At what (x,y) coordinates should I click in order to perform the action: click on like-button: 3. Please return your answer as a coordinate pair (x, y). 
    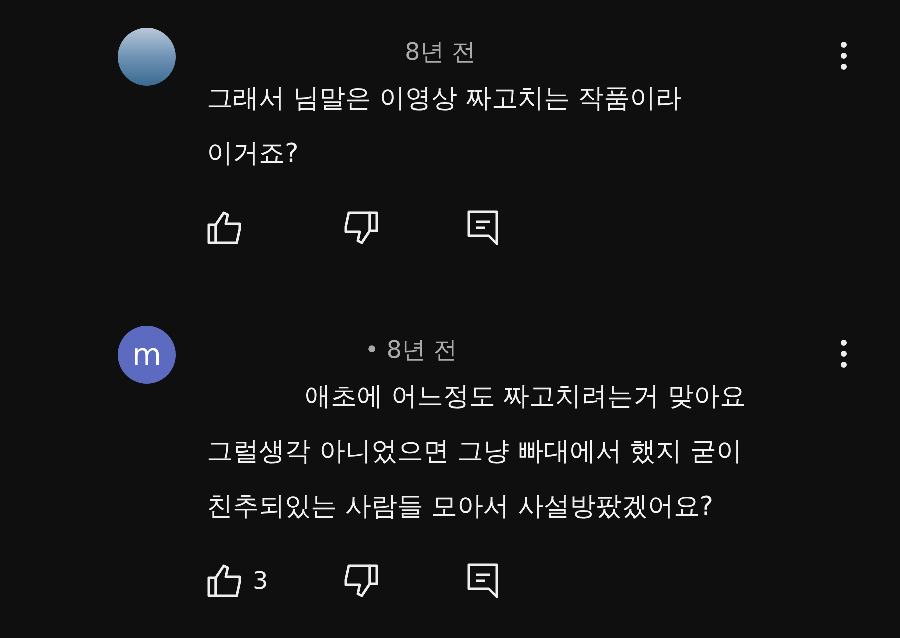
    Looking at the image, I should click on (275, 581).